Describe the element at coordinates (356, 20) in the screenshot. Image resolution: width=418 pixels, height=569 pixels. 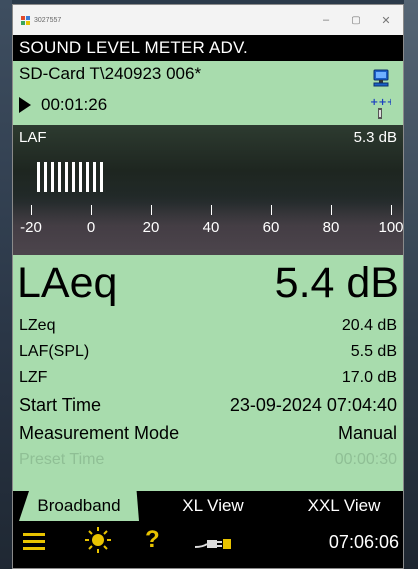
I see `maximize-button: ▢` at that location.